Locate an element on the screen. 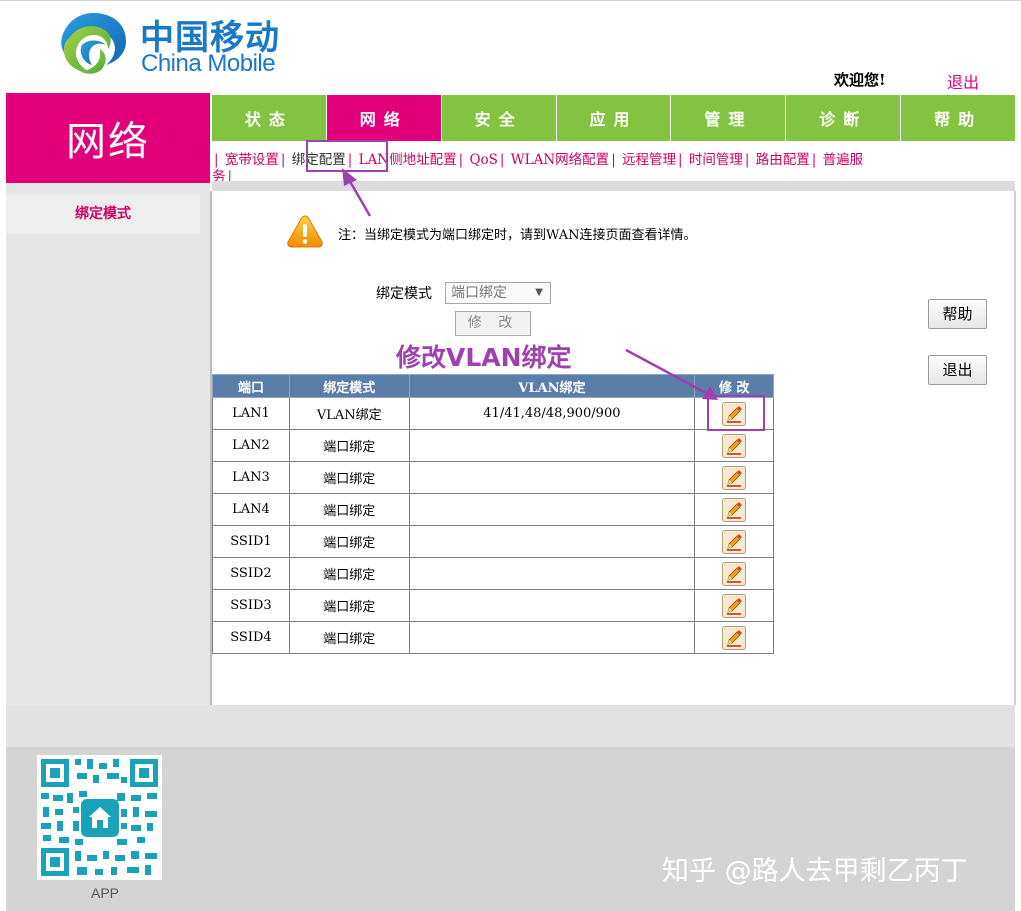  content-right-edge is located at coordinates (1015, 448).